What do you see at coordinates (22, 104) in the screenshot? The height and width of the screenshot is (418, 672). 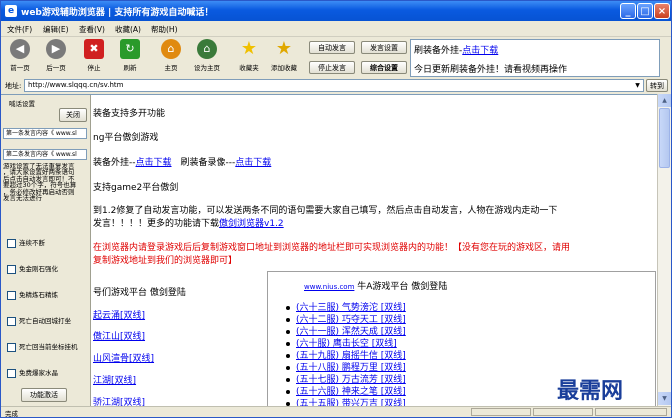 I see `panel-title: 喊话设置` at bounding box center [22, 104].